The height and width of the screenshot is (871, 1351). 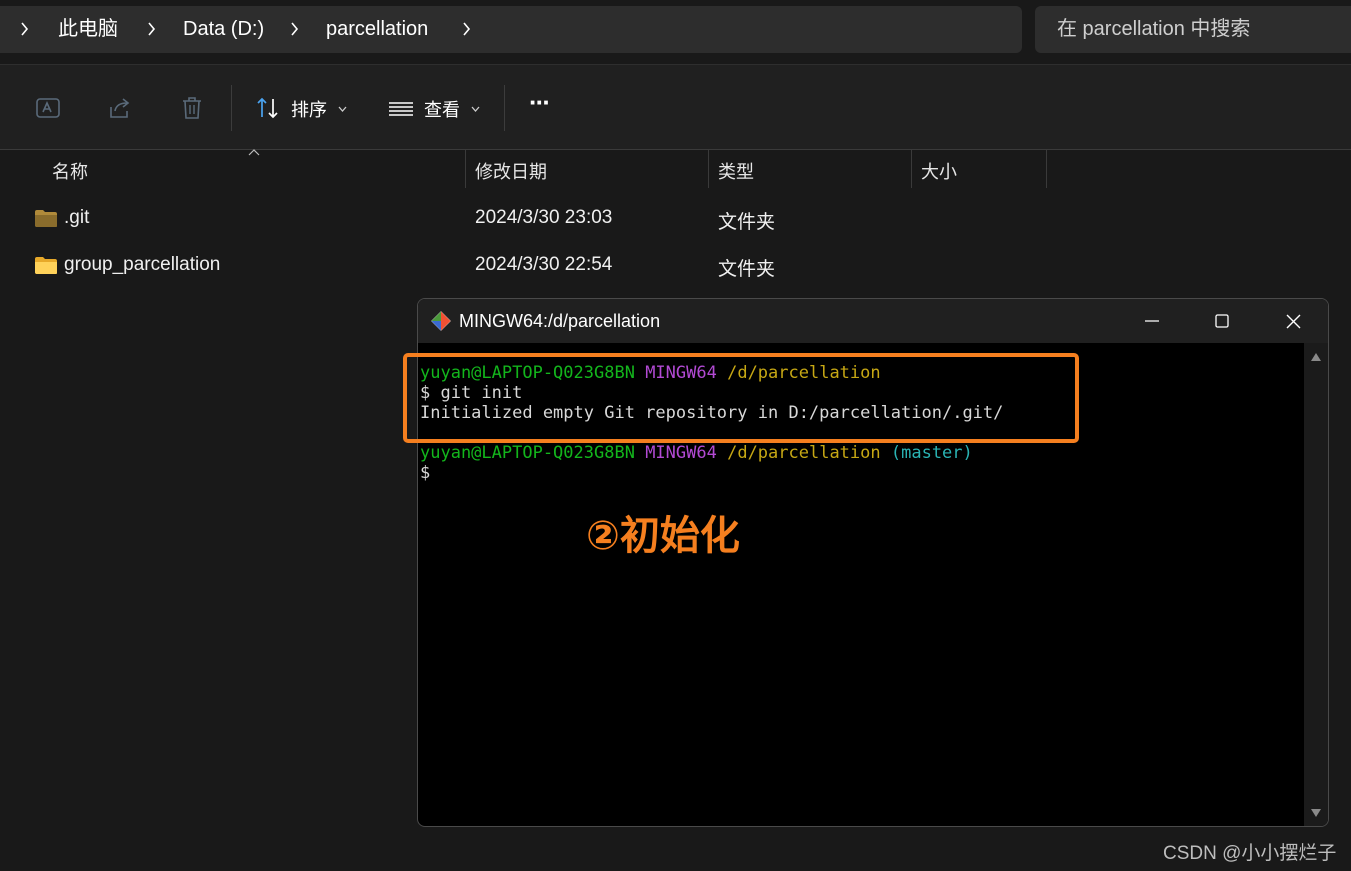 What do you see at coordinates (1316, 357) in the screenshot?
I see `scroll-up-icon` at bounding box center [1316, 357].